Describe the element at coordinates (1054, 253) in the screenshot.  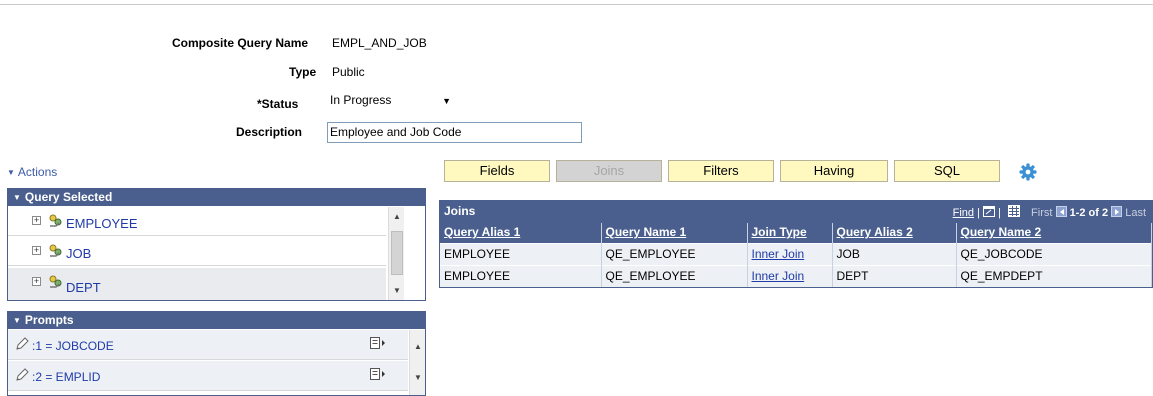
I see `cell-query-name-2: QE_JOBCODE` at that location.